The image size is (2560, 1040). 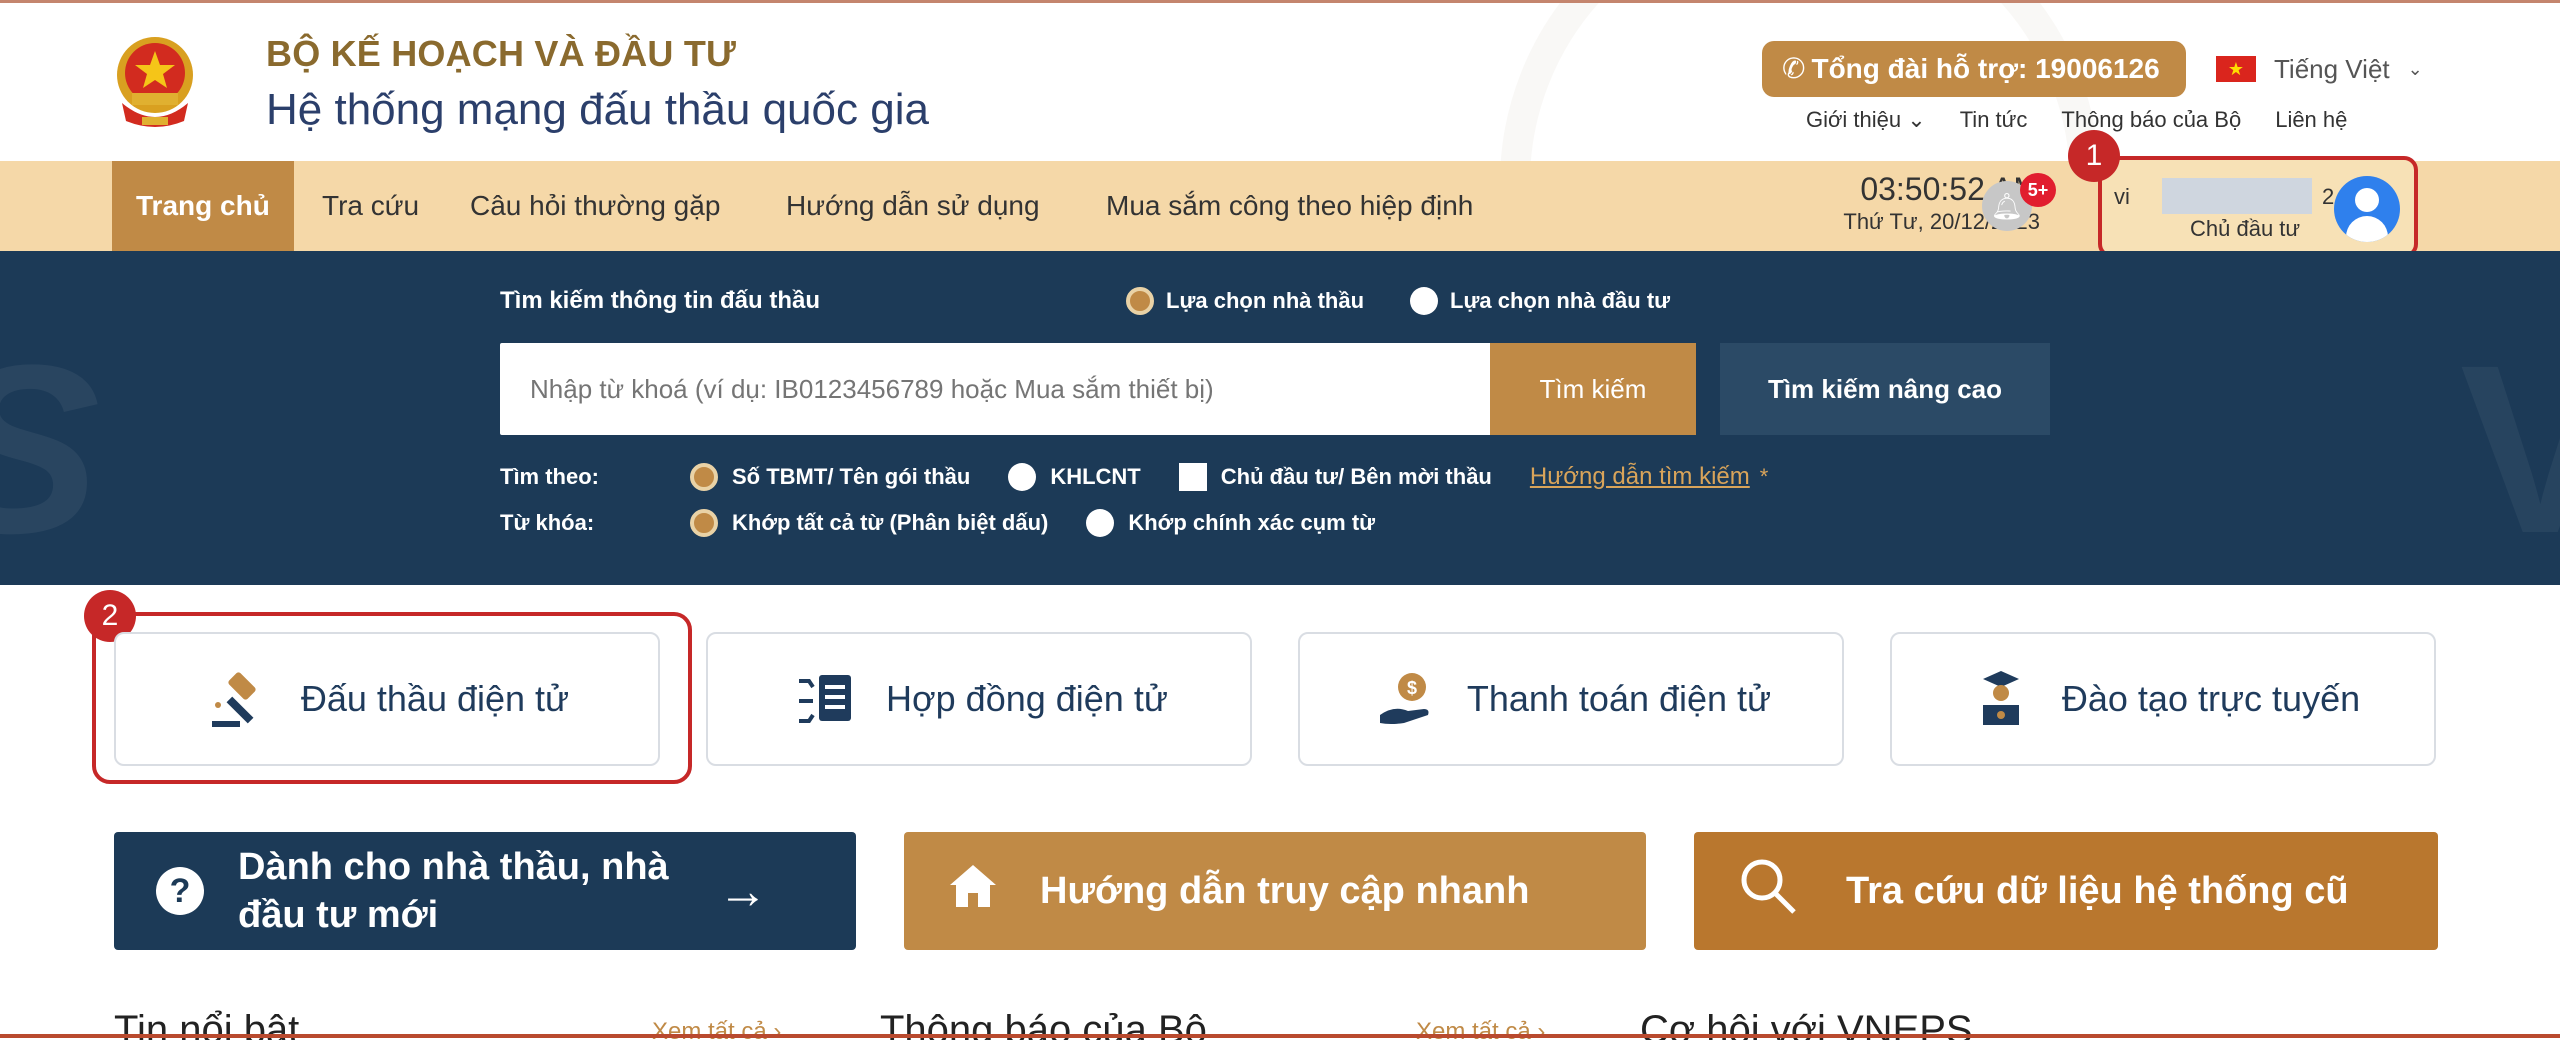 I want to click on system-name: Hệ thống mạng đấu thầu quốc gia, so click(x=597, y=110).